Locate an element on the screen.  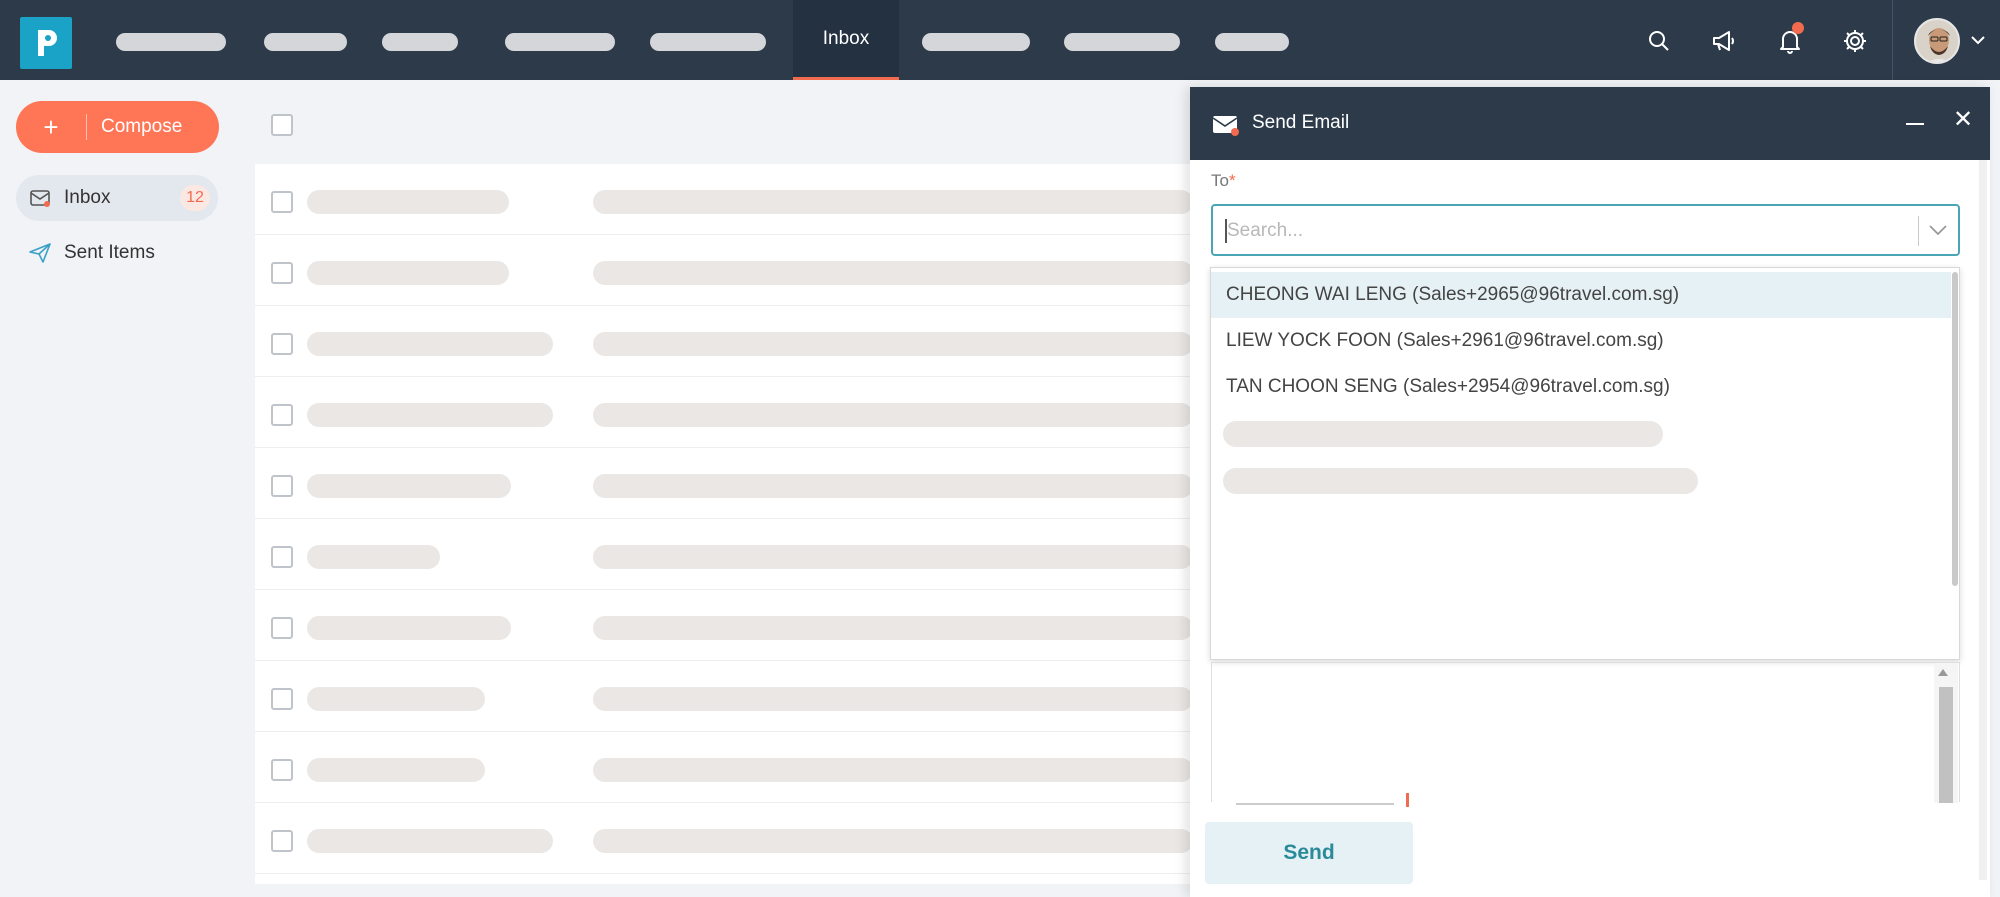
select-all-checkbox is located at coordinates (282, 125).